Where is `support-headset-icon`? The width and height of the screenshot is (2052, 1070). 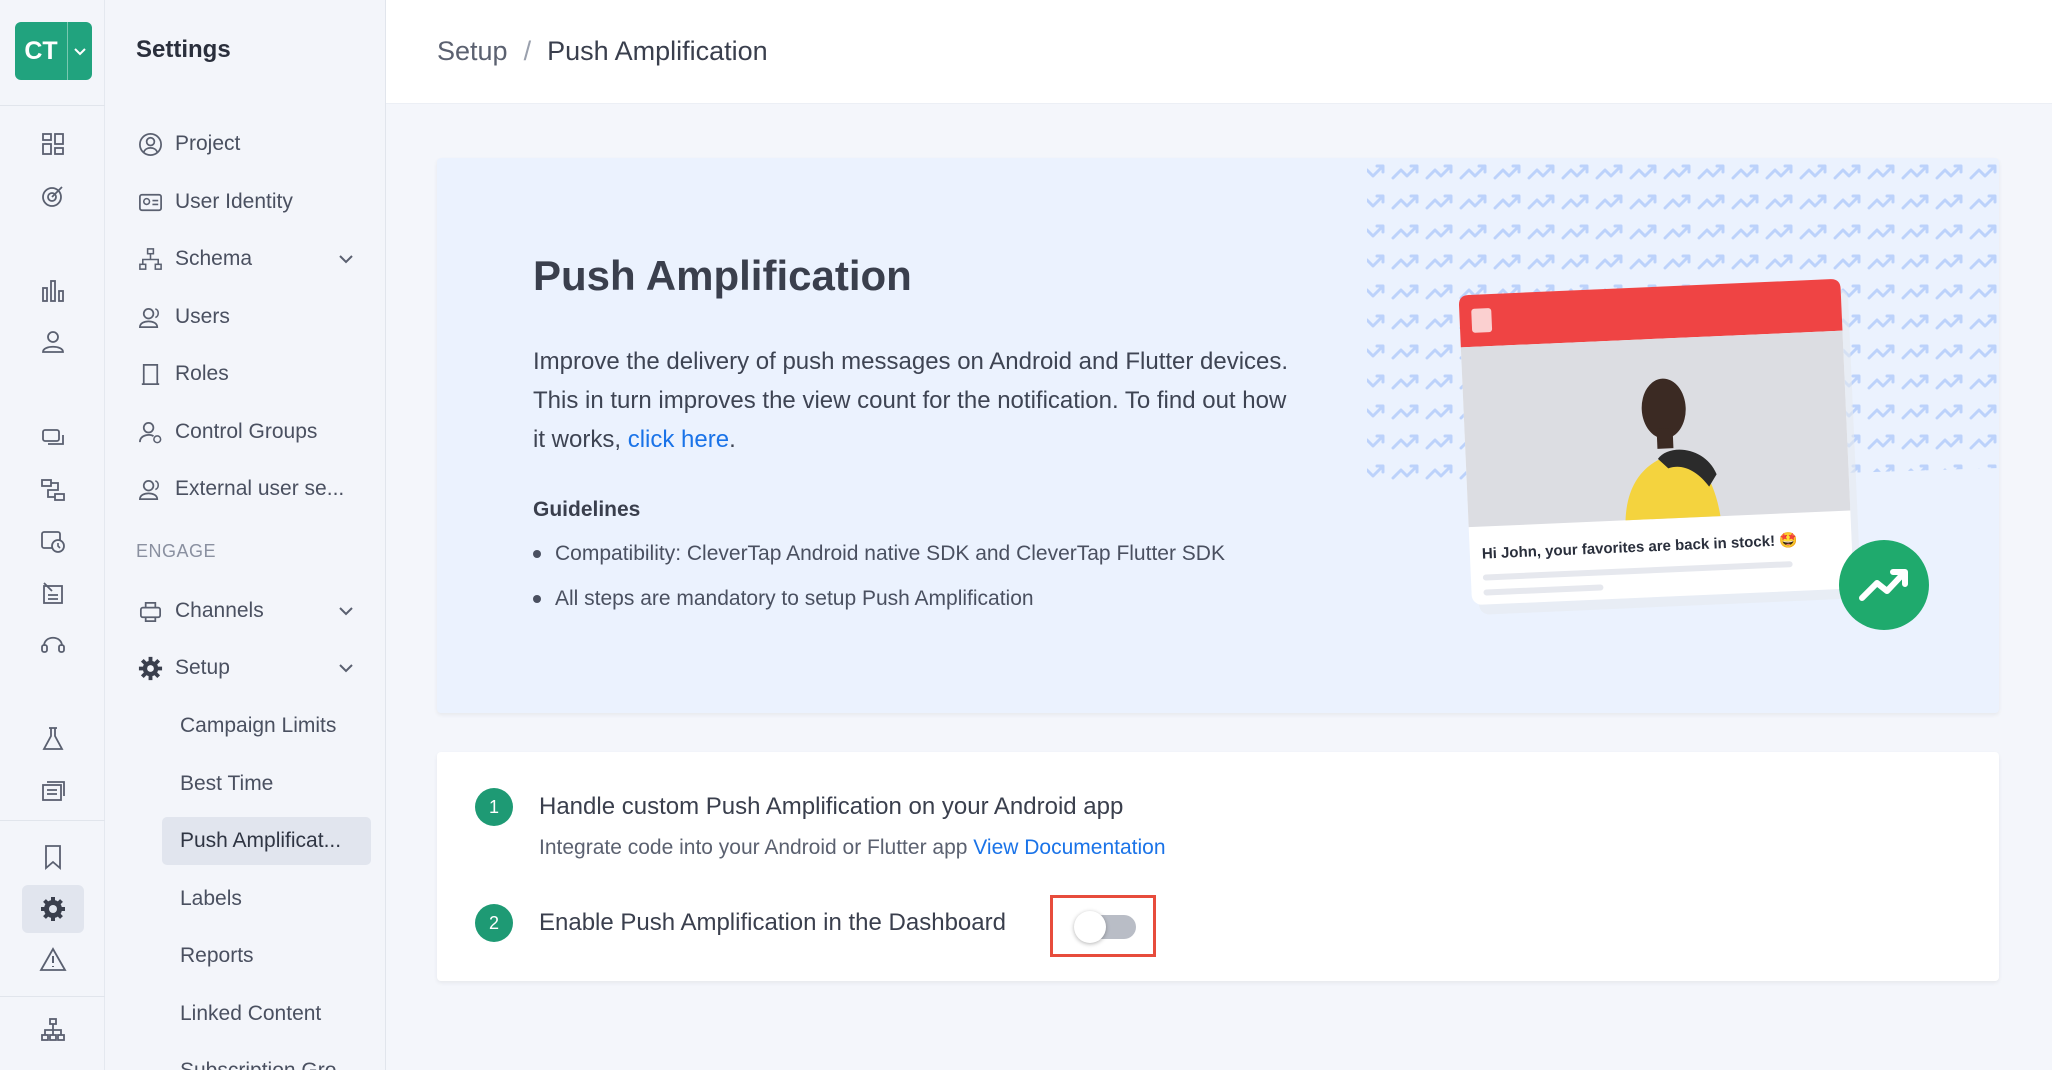
support-headset-icon is located at coordinates (53, 644).